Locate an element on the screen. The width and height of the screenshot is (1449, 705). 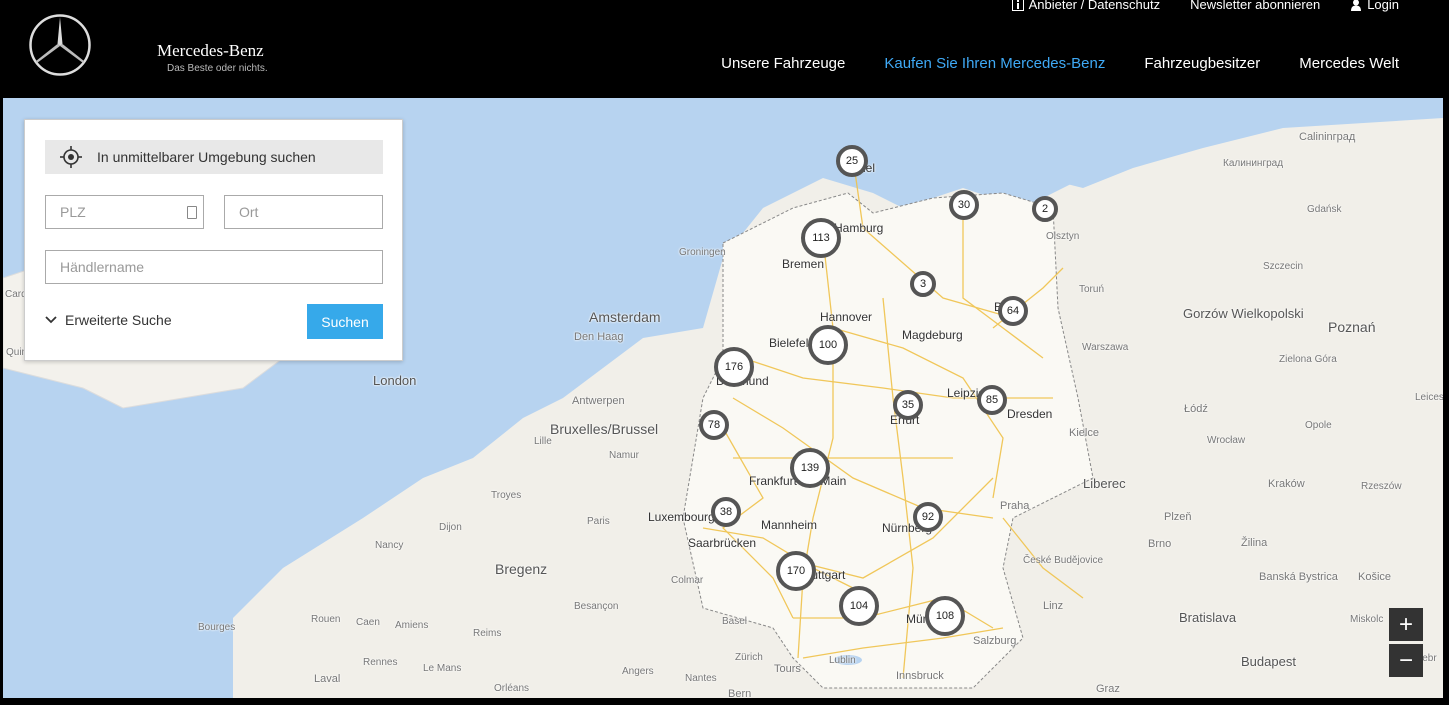
map-label-amiens: Troyes is located at coordinates (506, 495).